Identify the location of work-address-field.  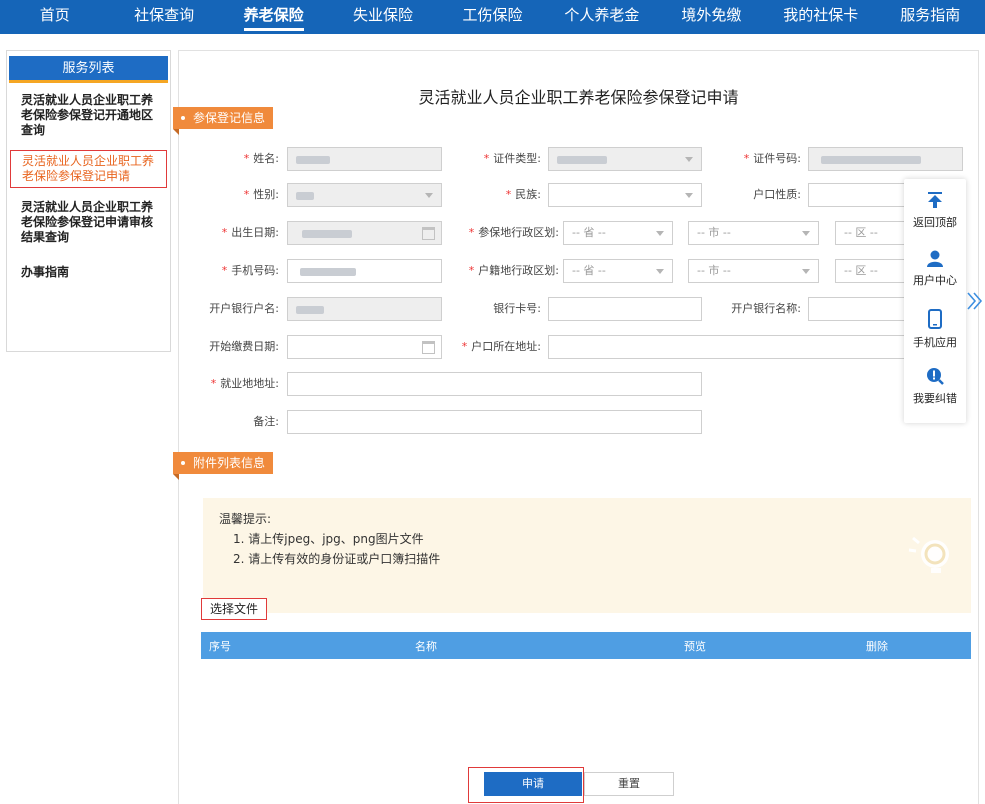
(494, 384).